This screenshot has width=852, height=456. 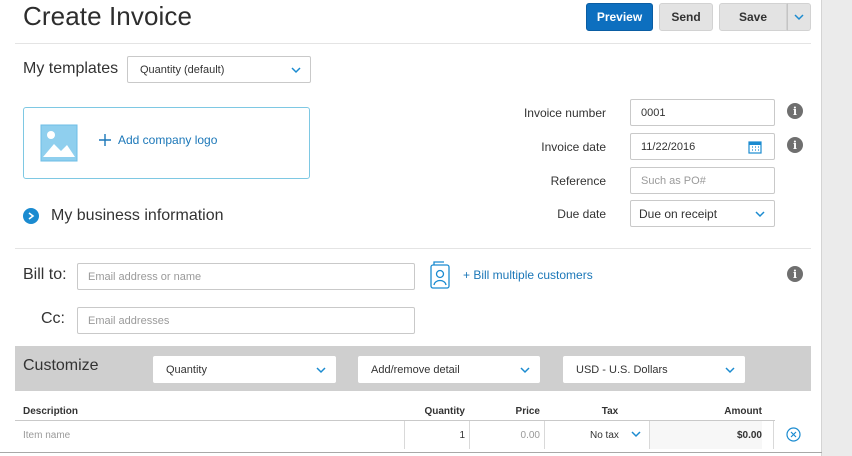 I want to click on column-header-description: Description, so click(x=51, y=411).